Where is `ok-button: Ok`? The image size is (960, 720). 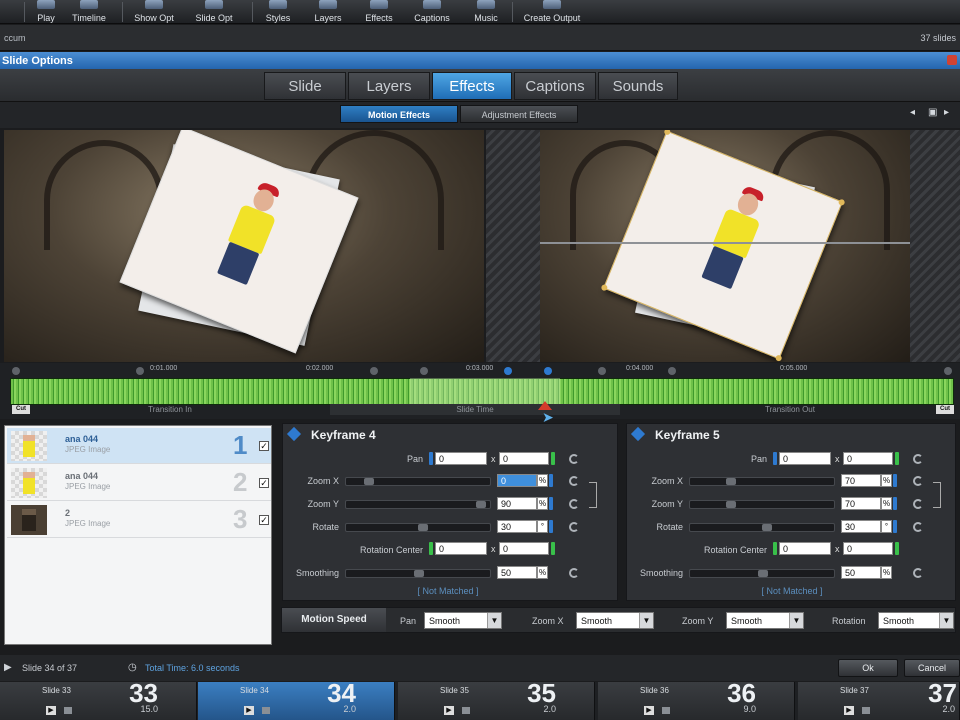 ok-button: Ok is located at coordinates (868, 668).